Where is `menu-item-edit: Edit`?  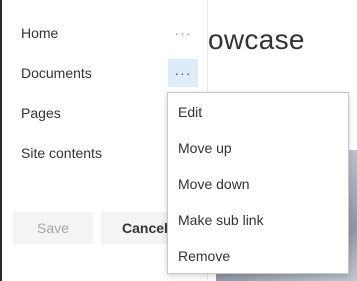
menu-item-edit: Edit is located at coordinates (258, 112).